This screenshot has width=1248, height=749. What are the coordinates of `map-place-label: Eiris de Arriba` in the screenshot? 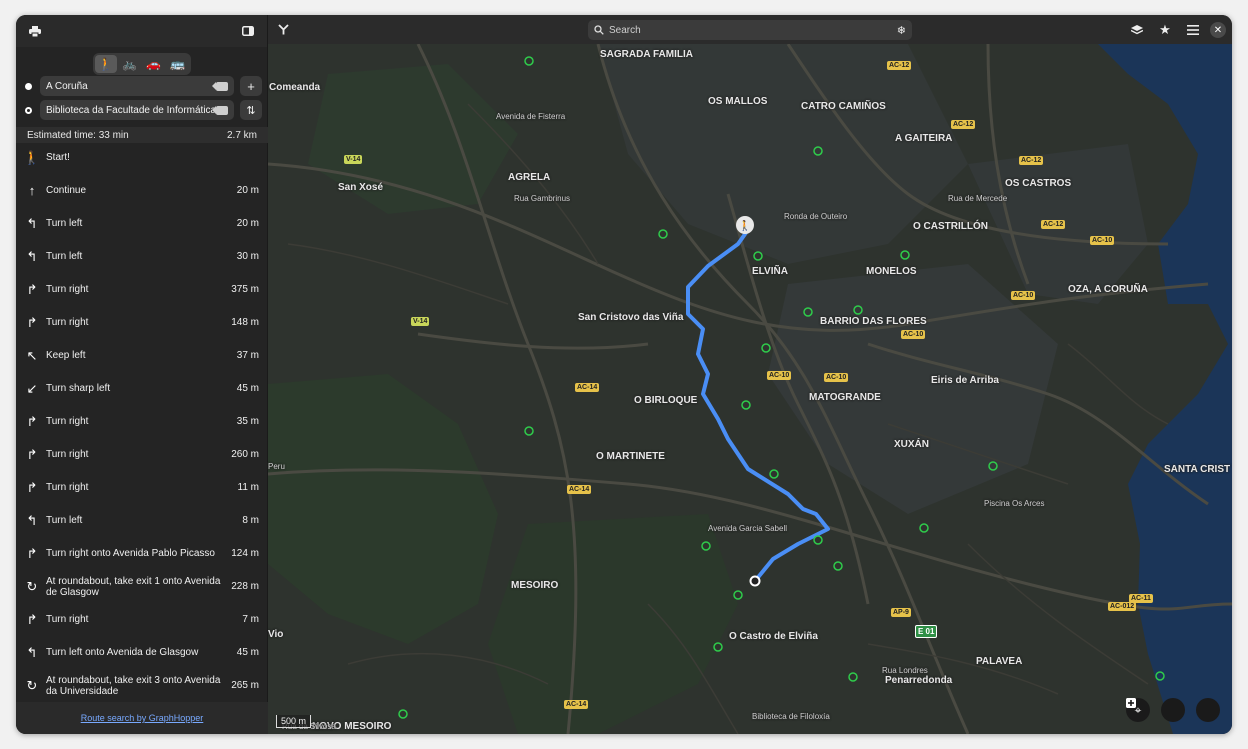 It's located at (965, 380).